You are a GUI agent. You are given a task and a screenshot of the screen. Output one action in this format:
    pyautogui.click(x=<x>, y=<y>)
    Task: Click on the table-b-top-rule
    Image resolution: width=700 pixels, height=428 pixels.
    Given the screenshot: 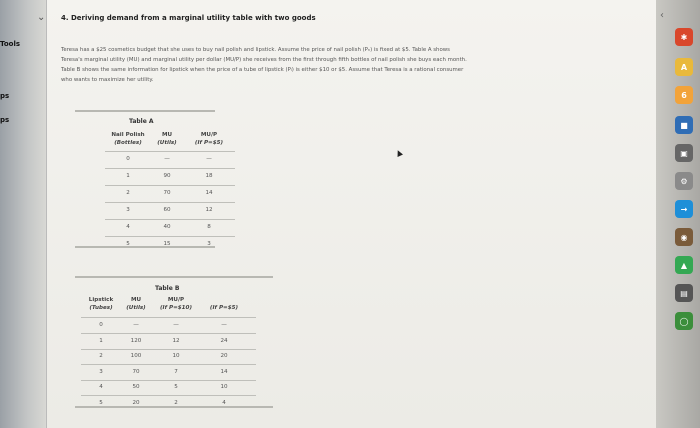 What is the action you would take?
    pyautogui.click(x=174, y=277)
    